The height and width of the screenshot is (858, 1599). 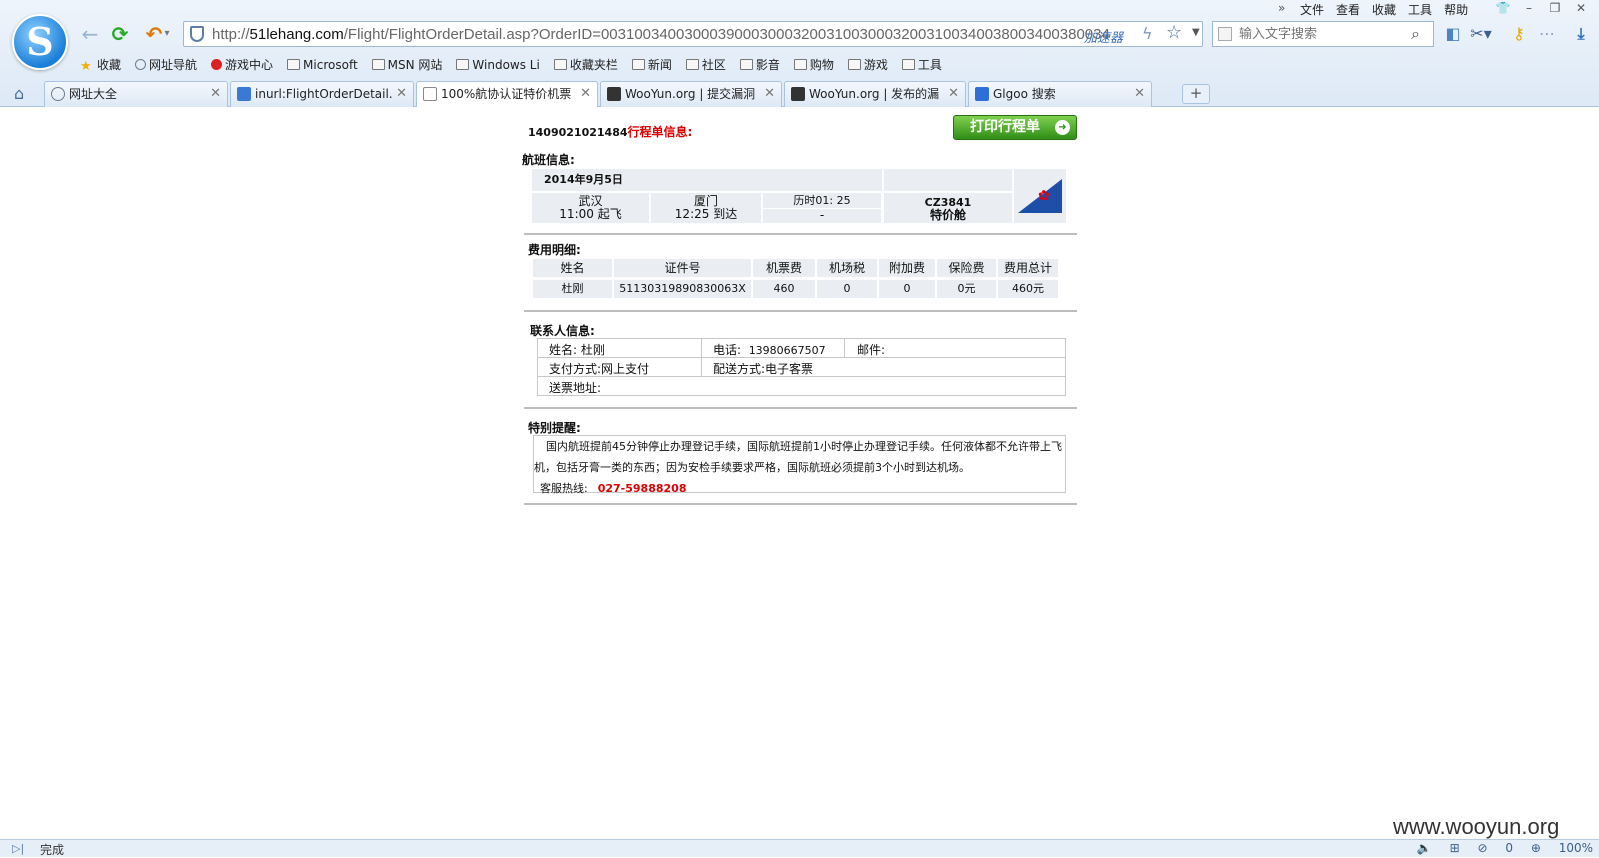 I want to click on contact-phone-value: 13980667507, so click(x=787, y=350).